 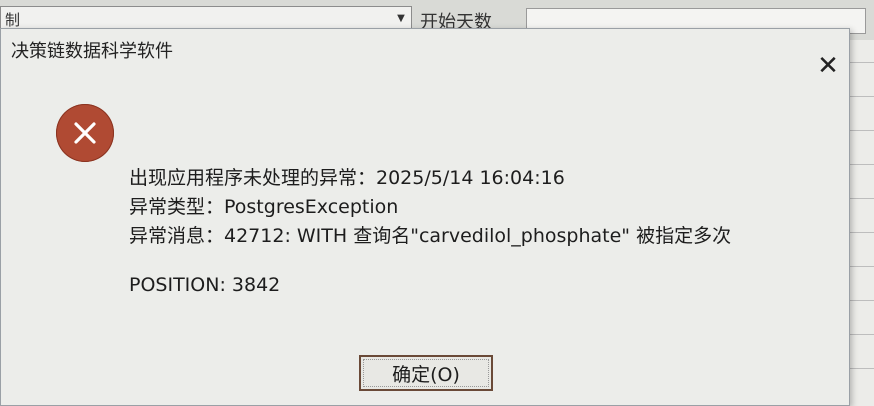 I want to click on chevron-down-icon: ▼, so click(x=401, y=19).